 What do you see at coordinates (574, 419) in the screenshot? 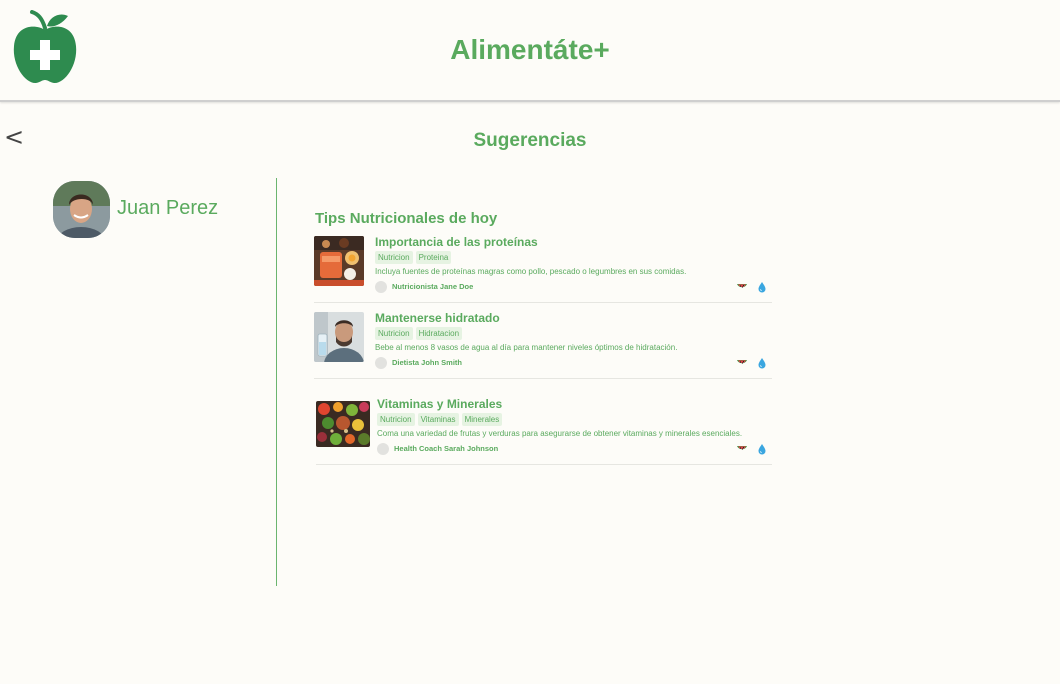
I see `tag-list: Nutricion Vitaminas Minerales` at bounding box center [574, 419].